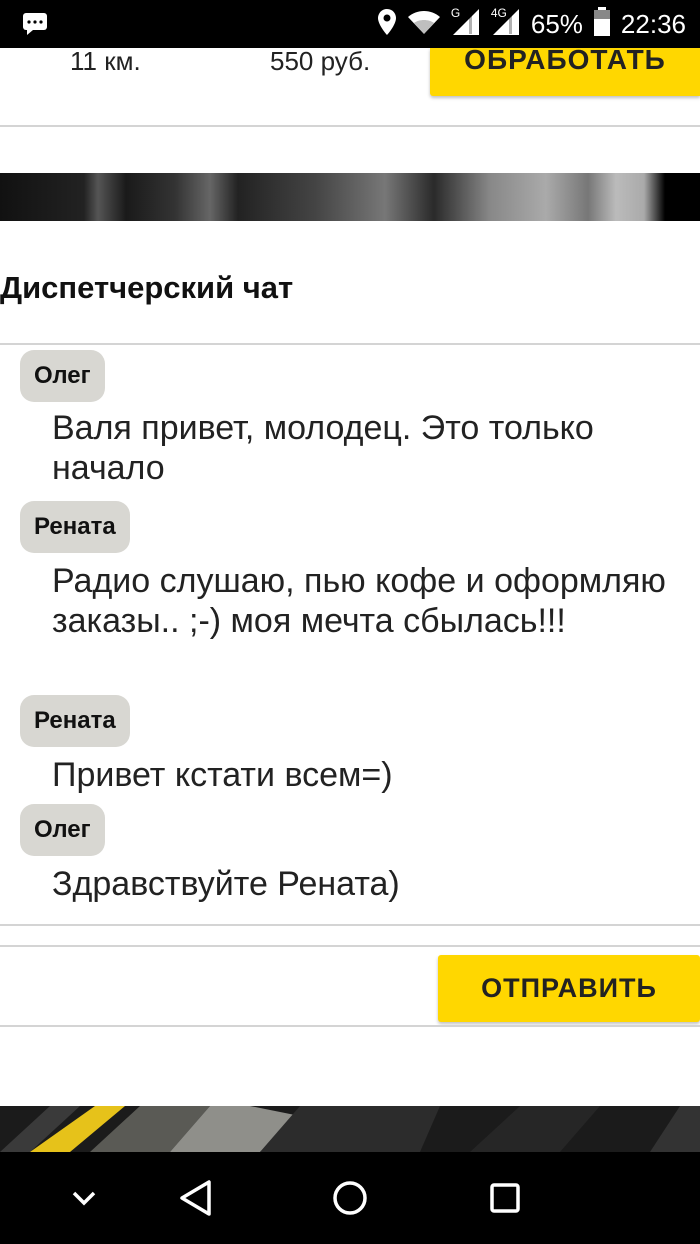 The image size is (700, 1244). What do you see at coordinates (195, 1198) in the screenshot?
I see `back-icon` at bounding box center [195, 1198].